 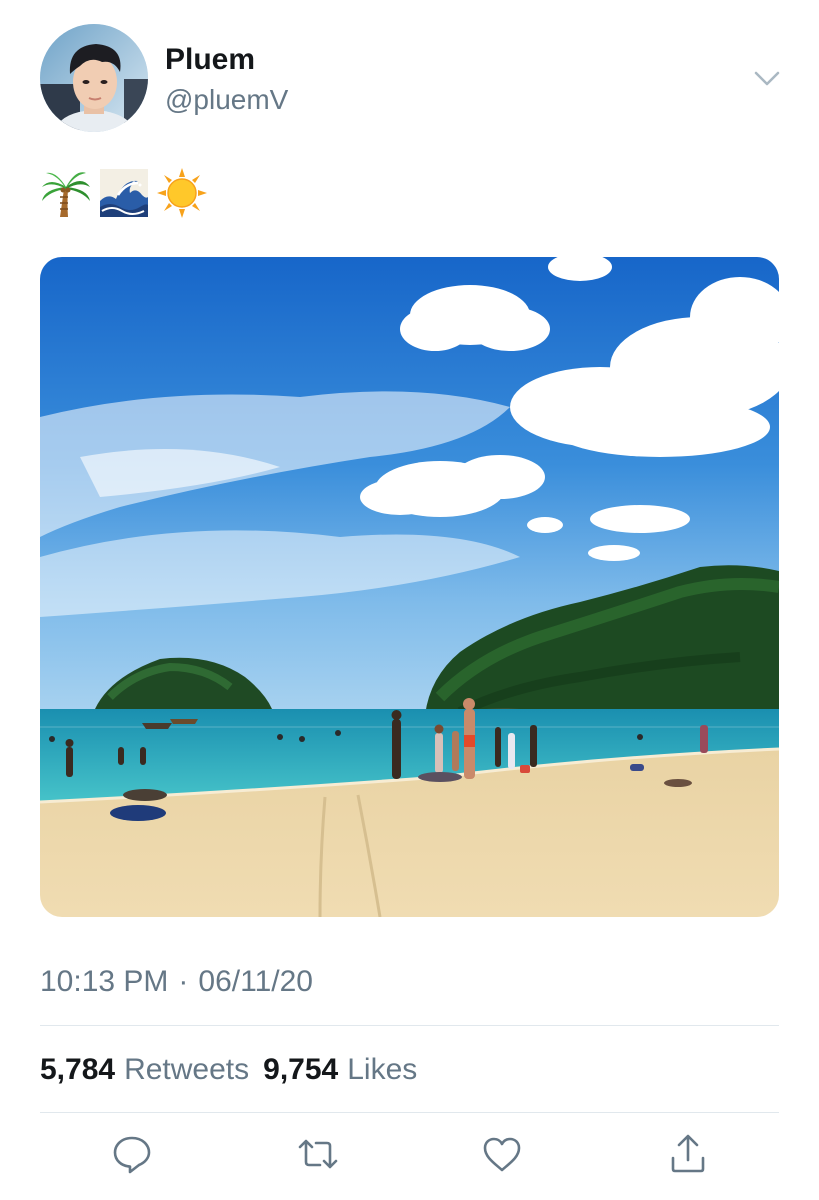 What do you see at coordinates (767, 78) in the screenshot?
I see `chevron-down-icon` at bounding box center [767, 78].